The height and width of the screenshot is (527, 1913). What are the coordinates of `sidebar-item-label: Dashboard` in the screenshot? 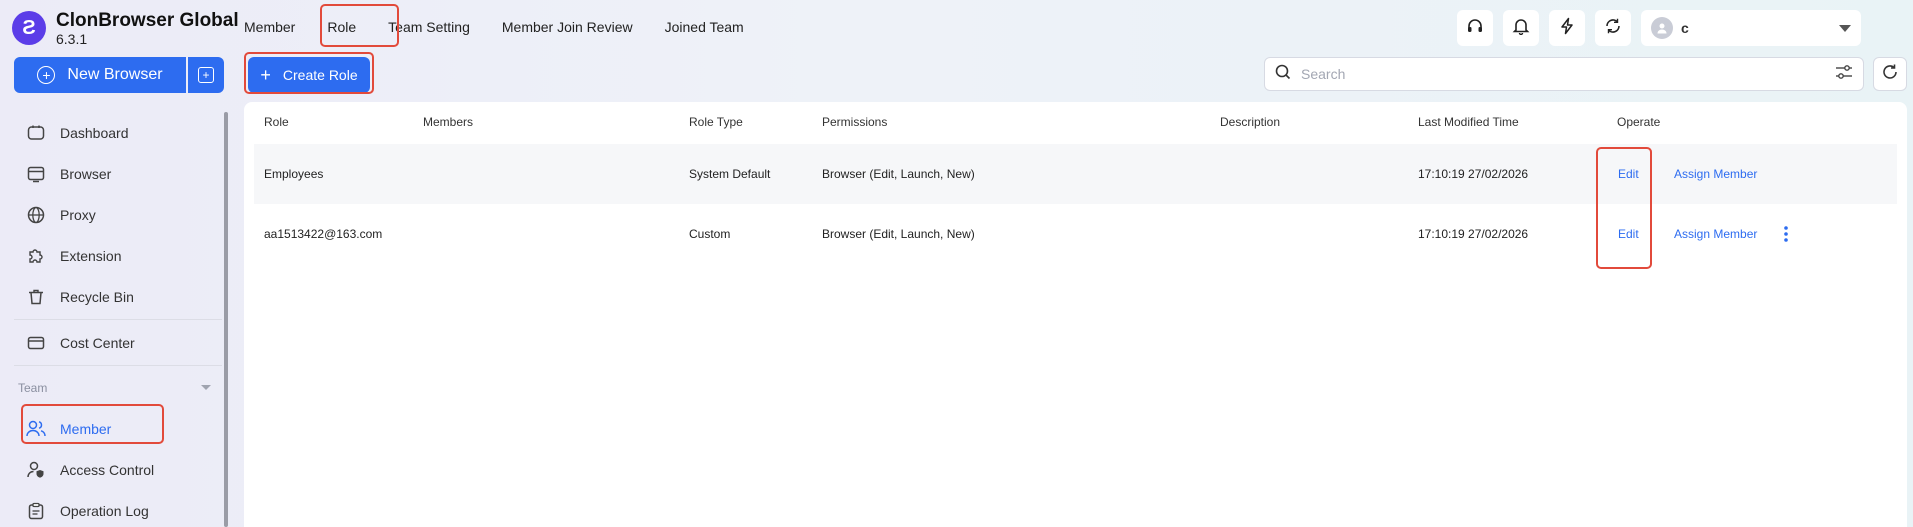 It's located at (94, 132).